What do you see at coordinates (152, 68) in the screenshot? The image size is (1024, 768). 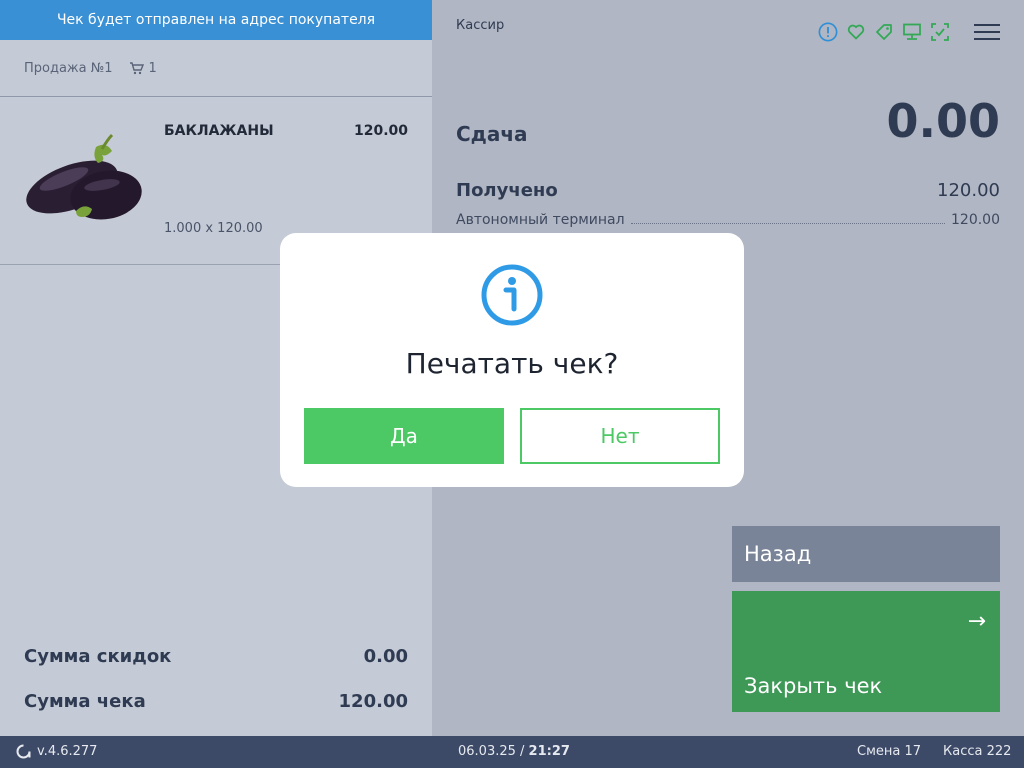 I see `cart-count-value: 1` at bounding box center [152, 68].